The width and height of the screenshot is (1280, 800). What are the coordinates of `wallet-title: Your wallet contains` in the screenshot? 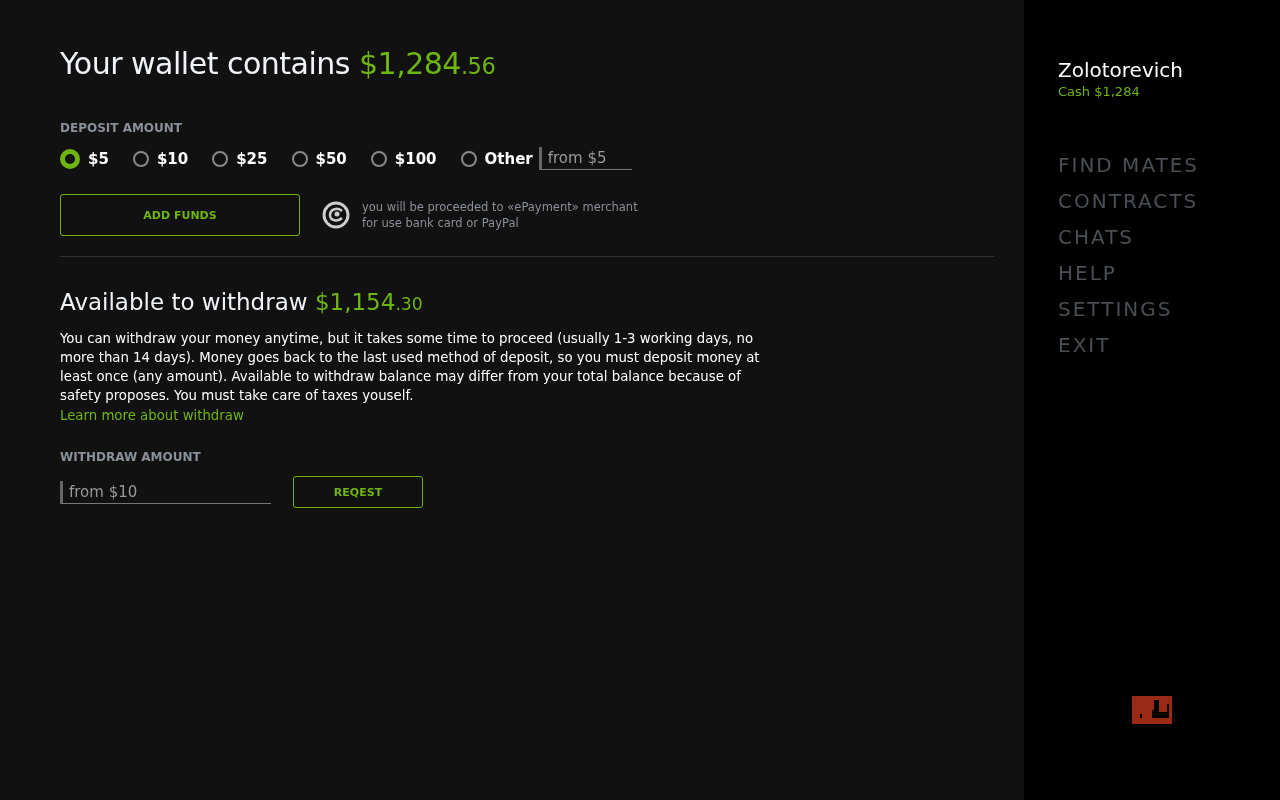 It's located at (205, 63).